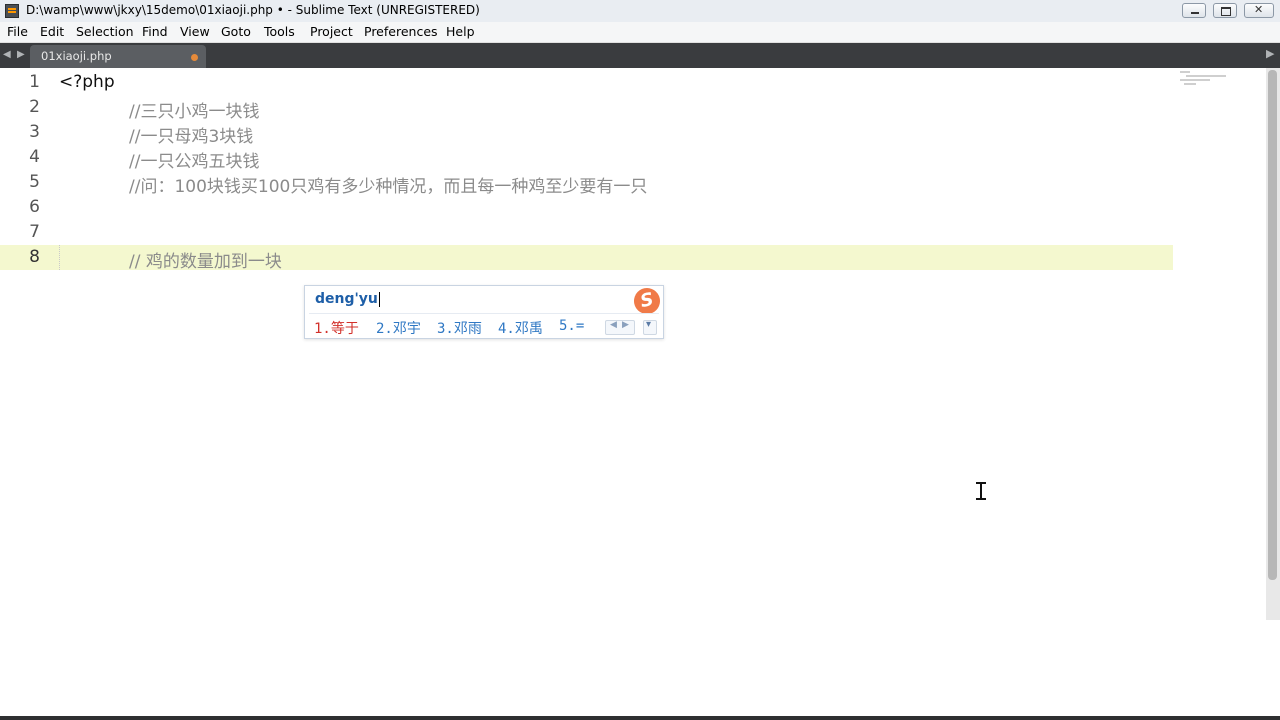 The height and width of the screenshot is (720, 1280). Describe the element at coordinates (398, 328) in the screenshot. I see `ime-candidate: 2.邓宇` at that location.